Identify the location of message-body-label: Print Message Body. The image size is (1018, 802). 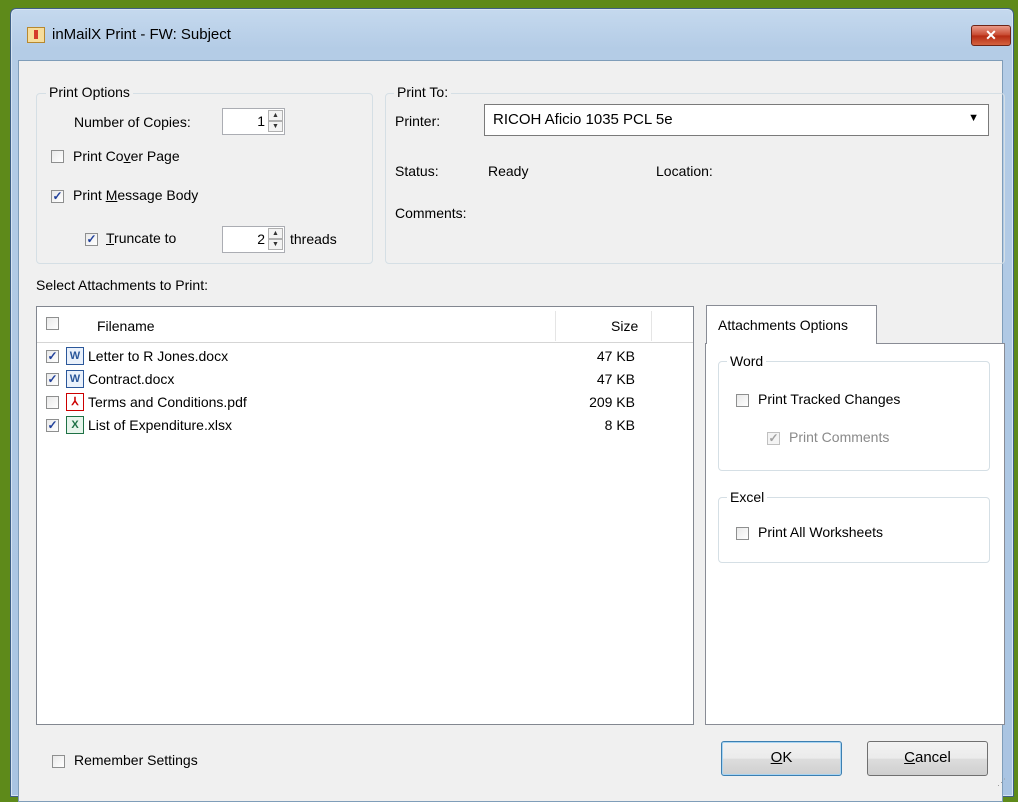
(135, 195).